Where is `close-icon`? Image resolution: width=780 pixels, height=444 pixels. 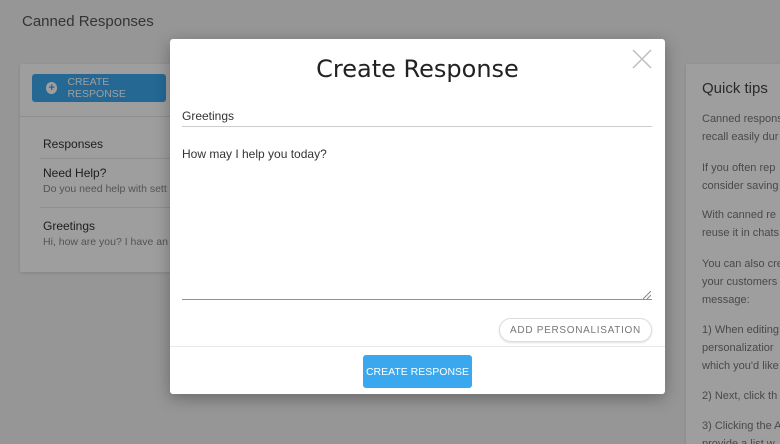 close-icon is located at coordinates (642, 59).